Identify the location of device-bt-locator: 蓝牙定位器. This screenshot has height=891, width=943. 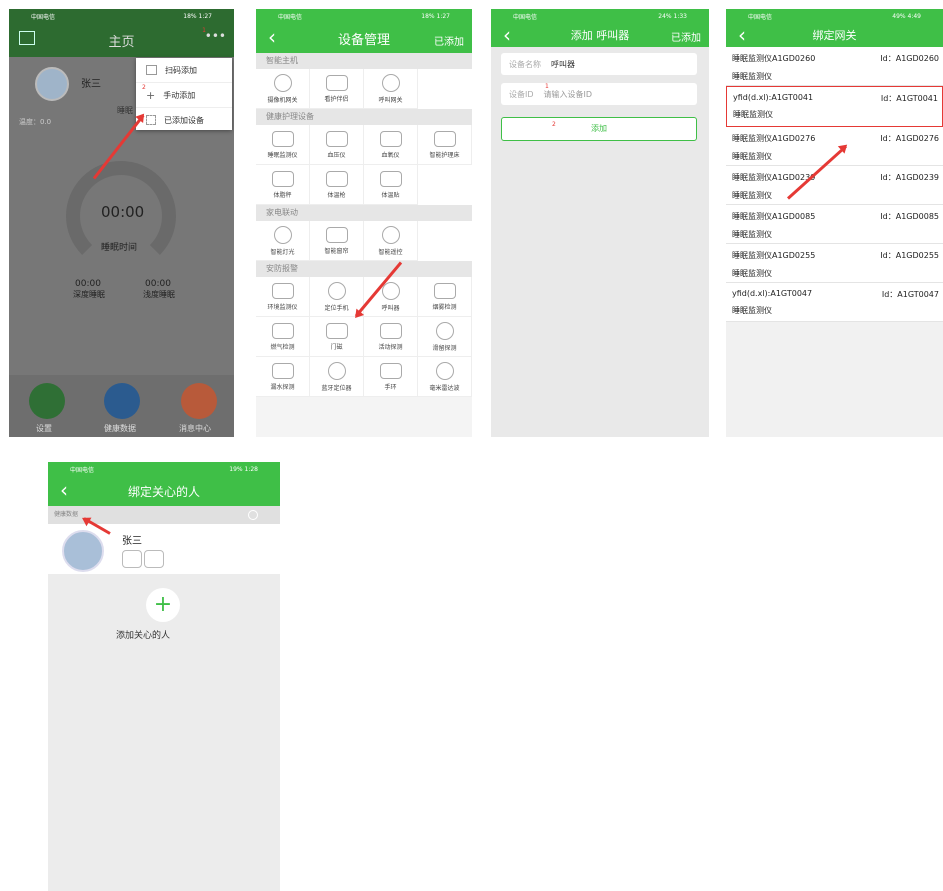
(337, 377).